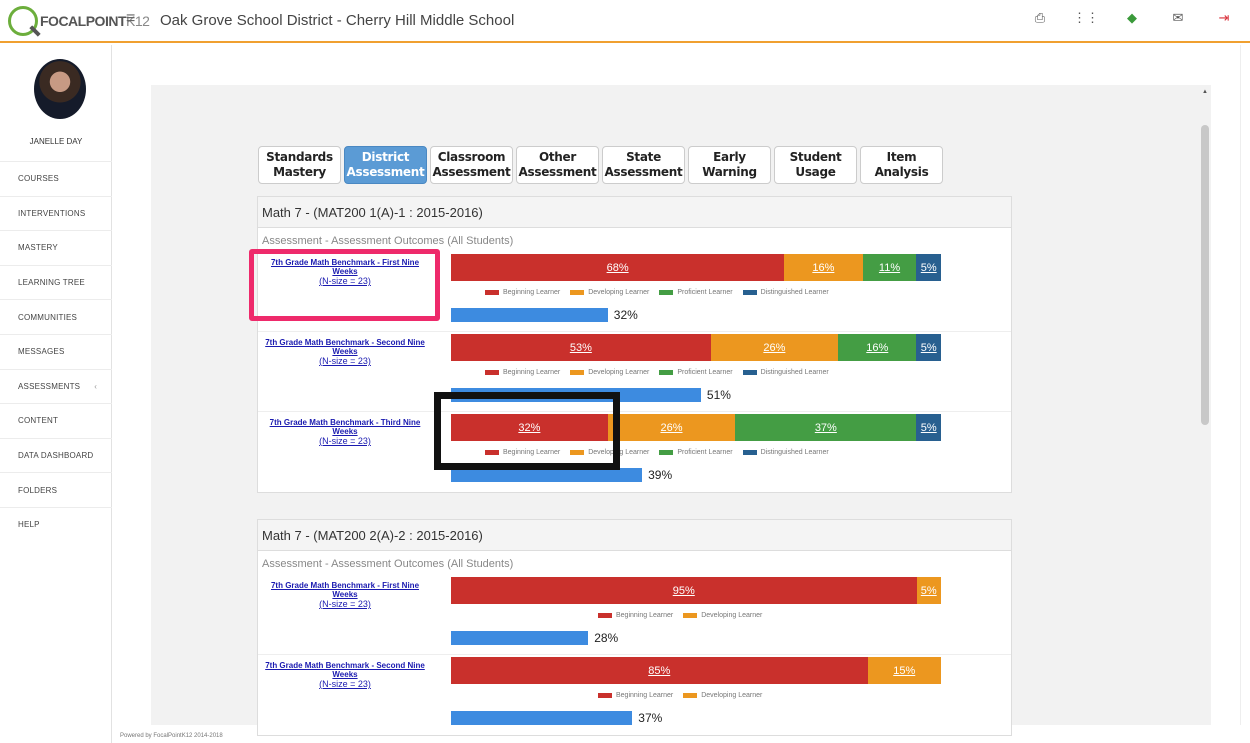  I want to click on bar-segment-proficient: 37%, so click(826, 427).